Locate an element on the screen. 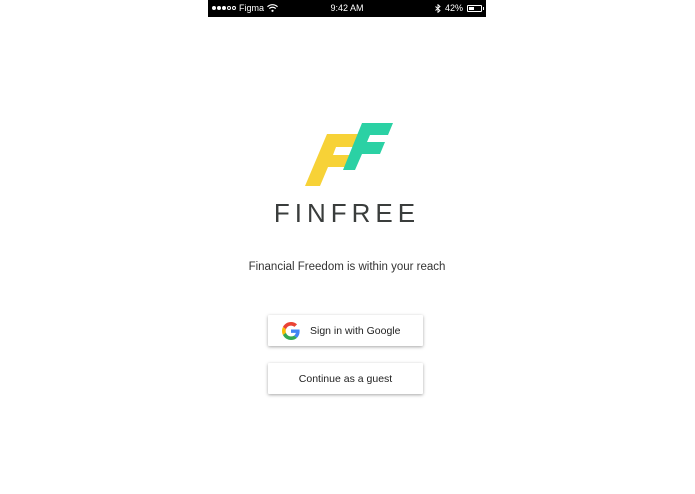 Image resolution: width=695 pixels, height=494 pixels. battery-fill is located at coordinates (471, 8).